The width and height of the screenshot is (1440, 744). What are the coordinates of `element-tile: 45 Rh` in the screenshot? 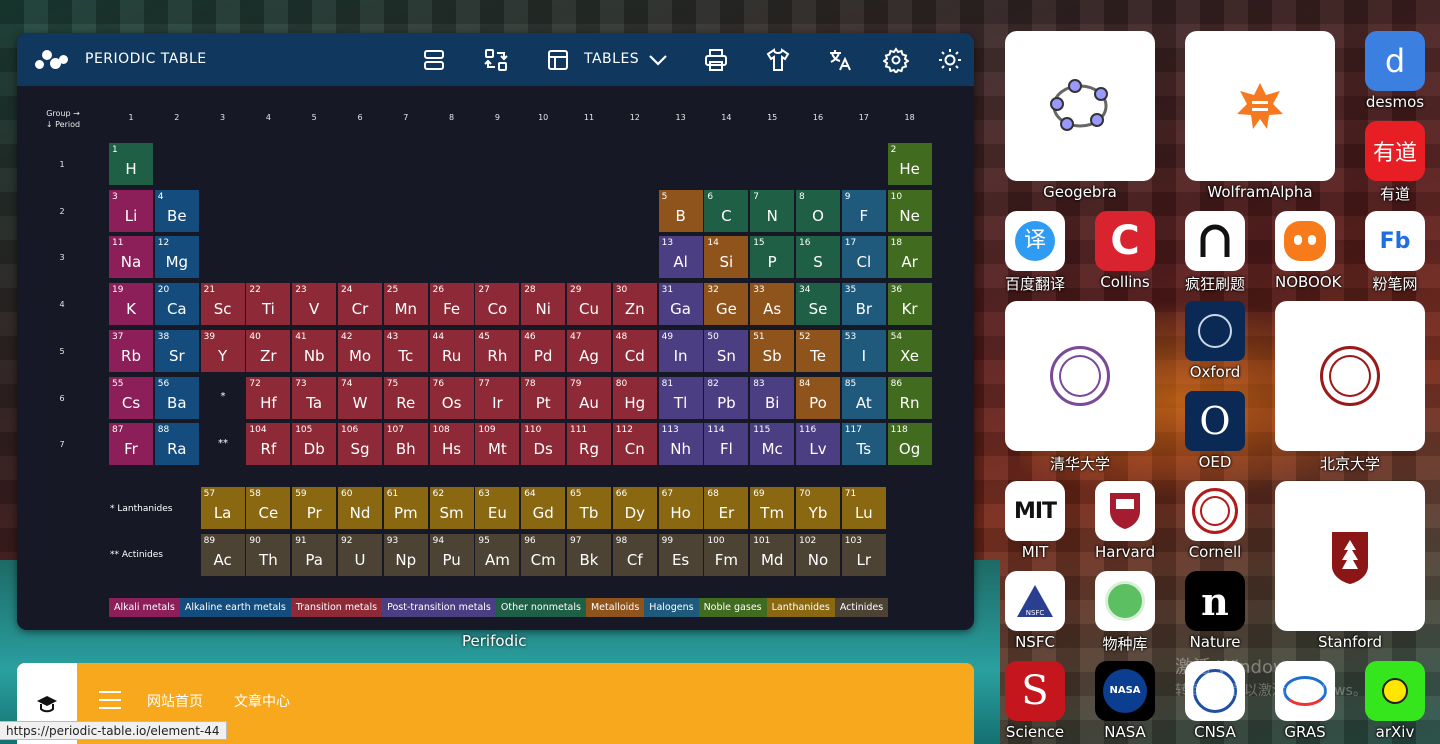 It's located at (497, 350).